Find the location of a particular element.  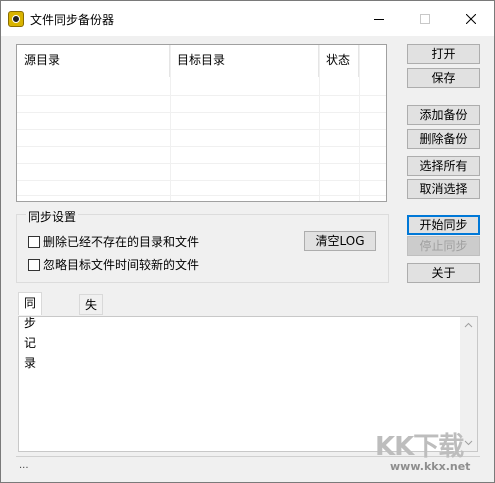

close-icon is located at coordinates (471, 18).